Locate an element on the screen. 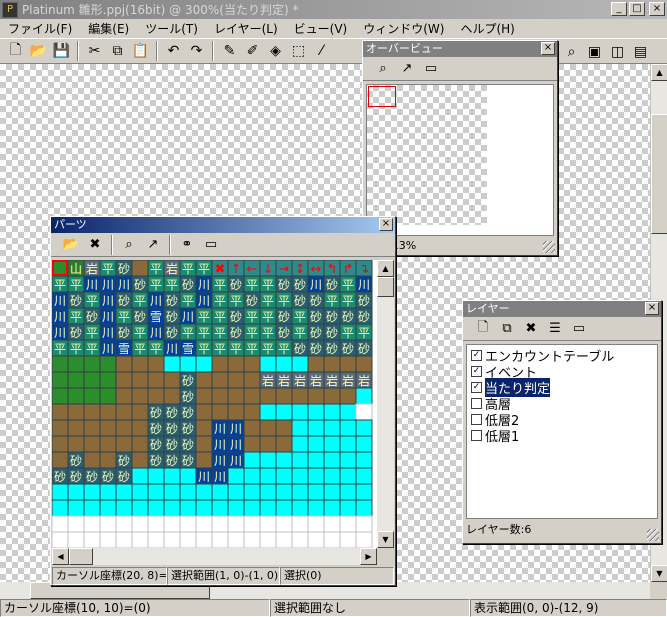 Image resolution: width=667 pixels, height=617 pixels. parts-vertical-thumb is located at coordinates (385, 287).